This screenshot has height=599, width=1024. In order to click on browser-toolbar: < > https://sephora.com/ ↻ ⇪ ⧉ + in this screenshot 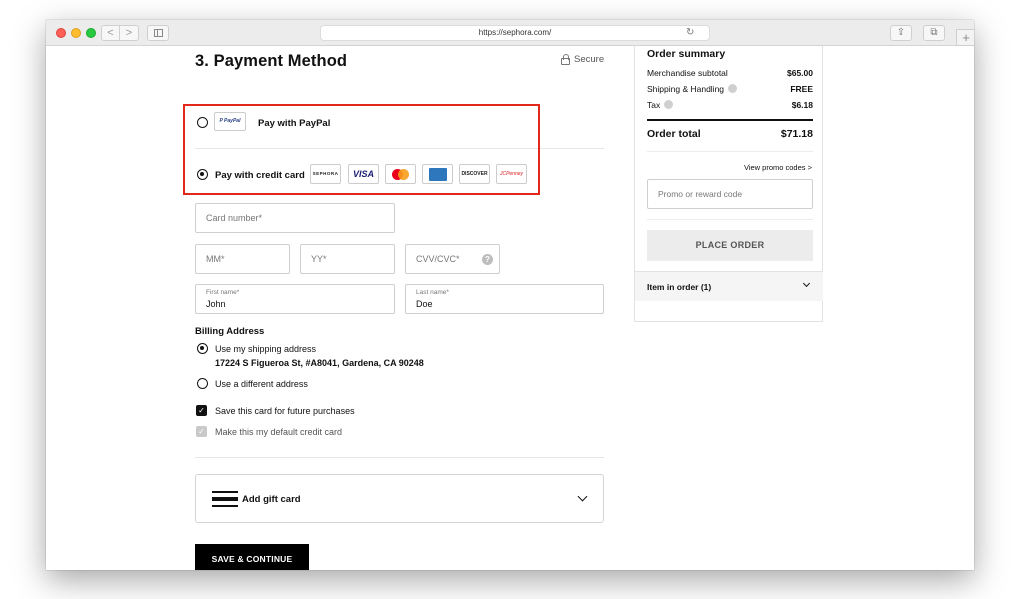, I will do `click(510, 33)`.